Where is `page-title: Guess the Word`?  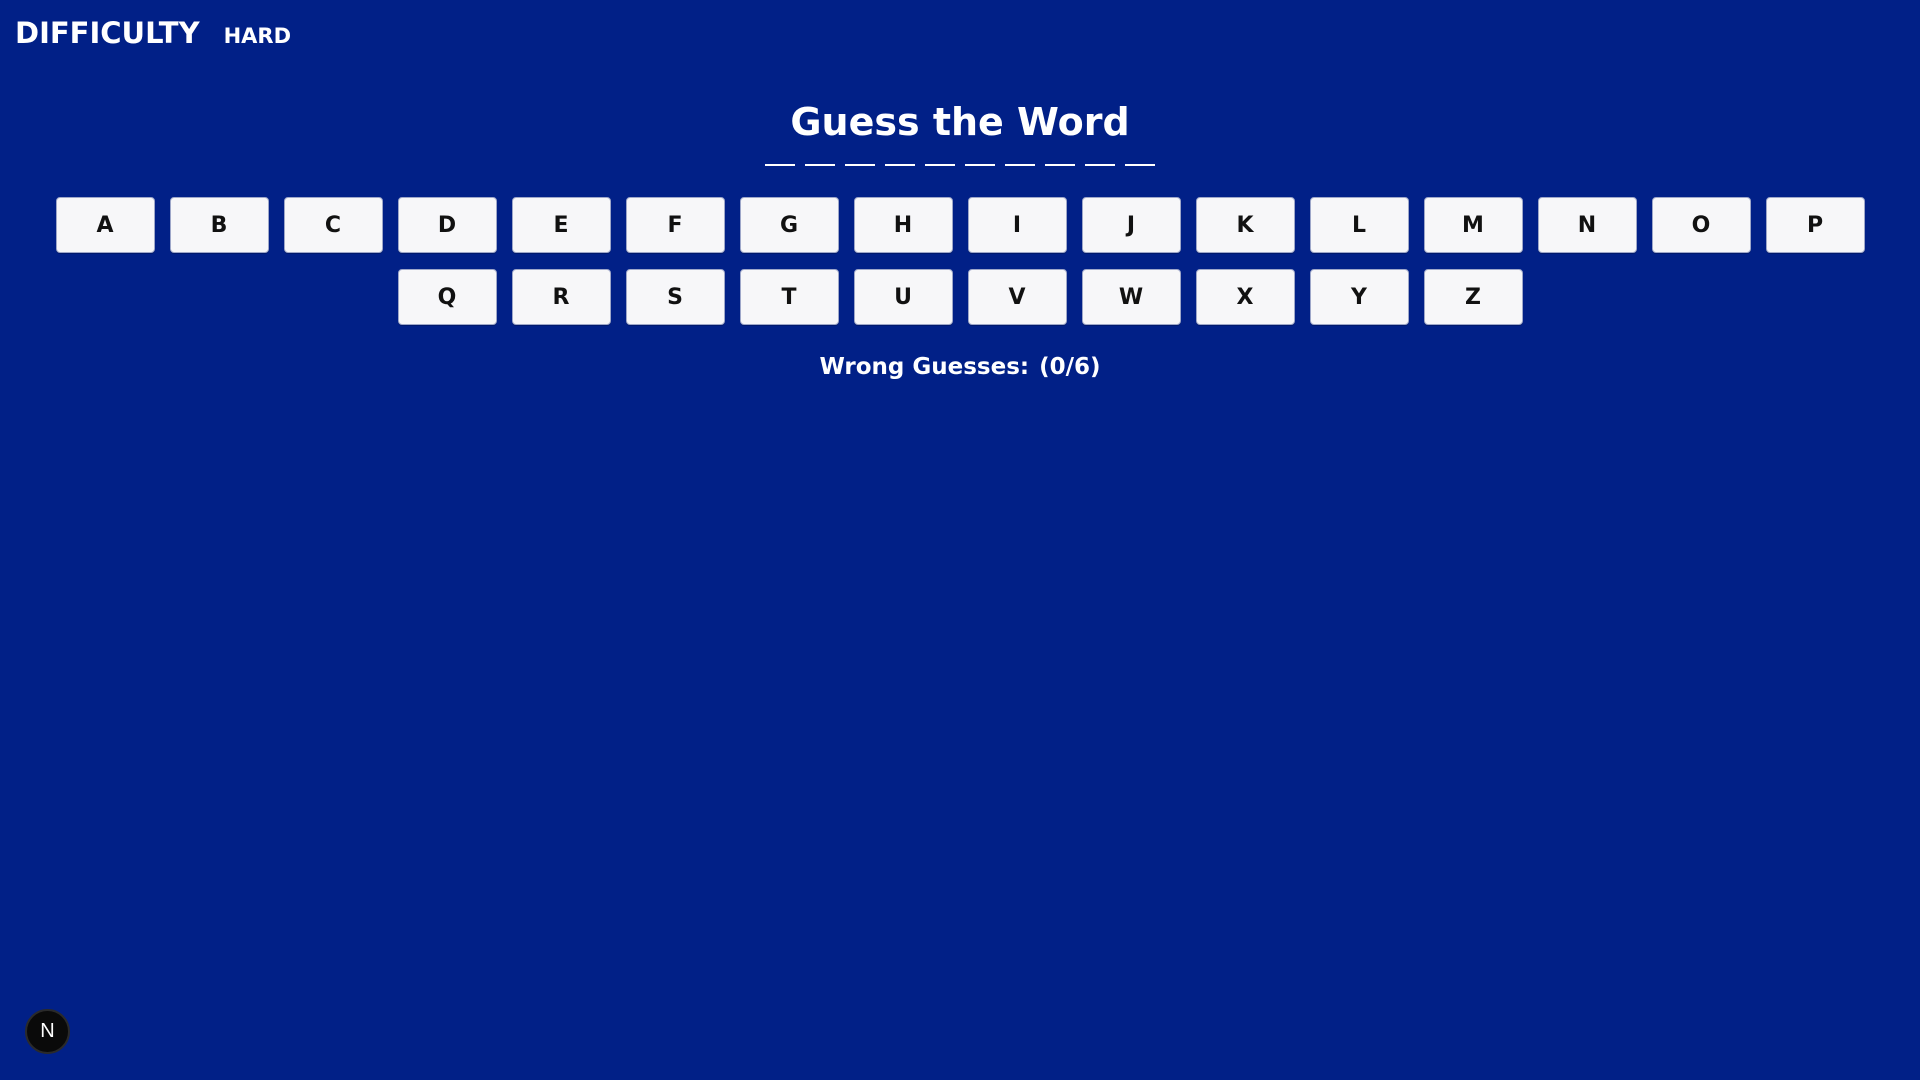 page-title: Guess the Word is located at coordinates (960, 122).